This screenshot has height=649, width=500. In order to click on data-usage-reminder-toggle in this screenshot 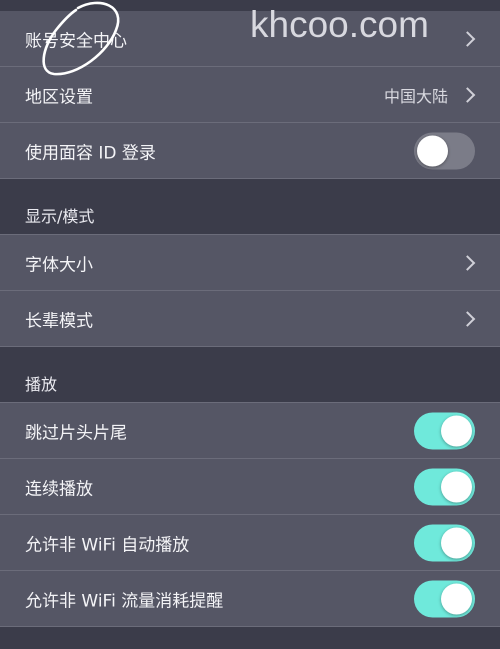, I will do `click(444, 598)`.